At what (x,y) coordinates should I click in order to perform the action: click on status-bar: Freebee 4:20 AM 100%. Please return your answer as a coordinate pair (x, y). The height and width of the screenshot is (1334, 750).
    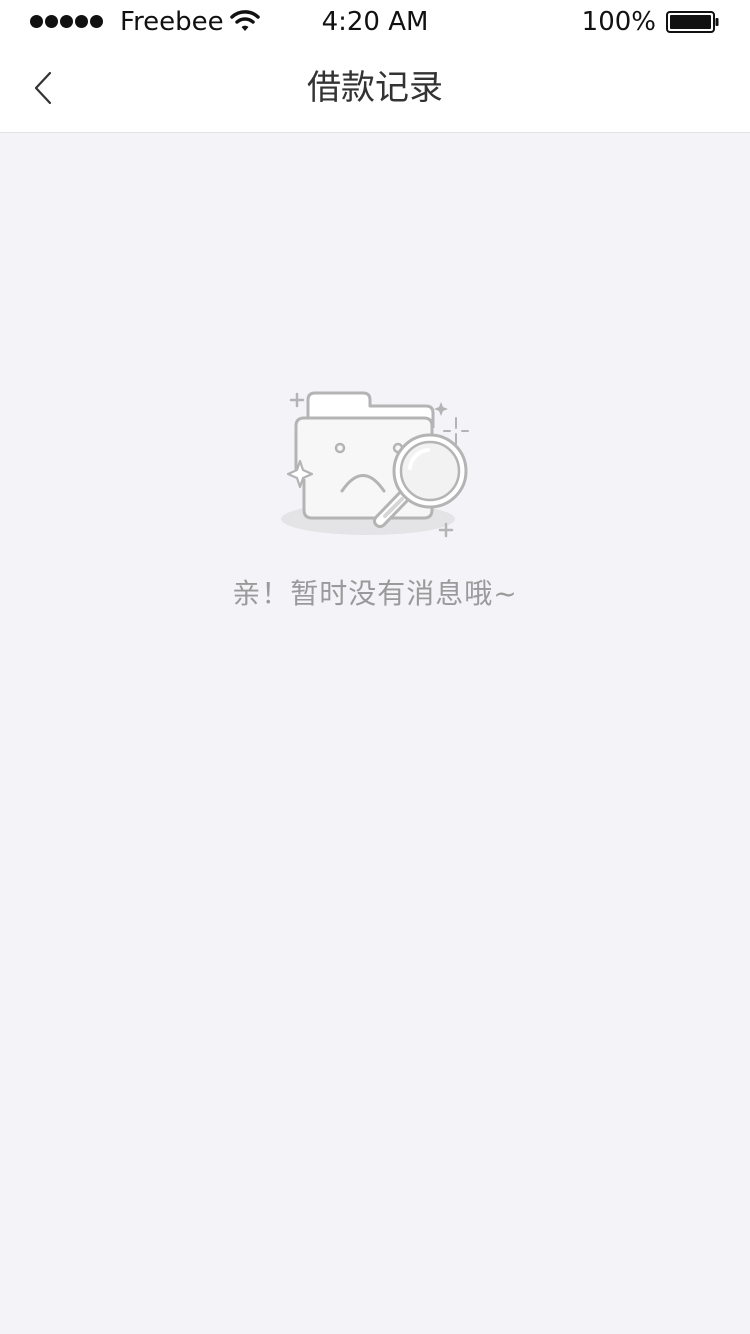
    Looking at the image, I should click on (375, 22).